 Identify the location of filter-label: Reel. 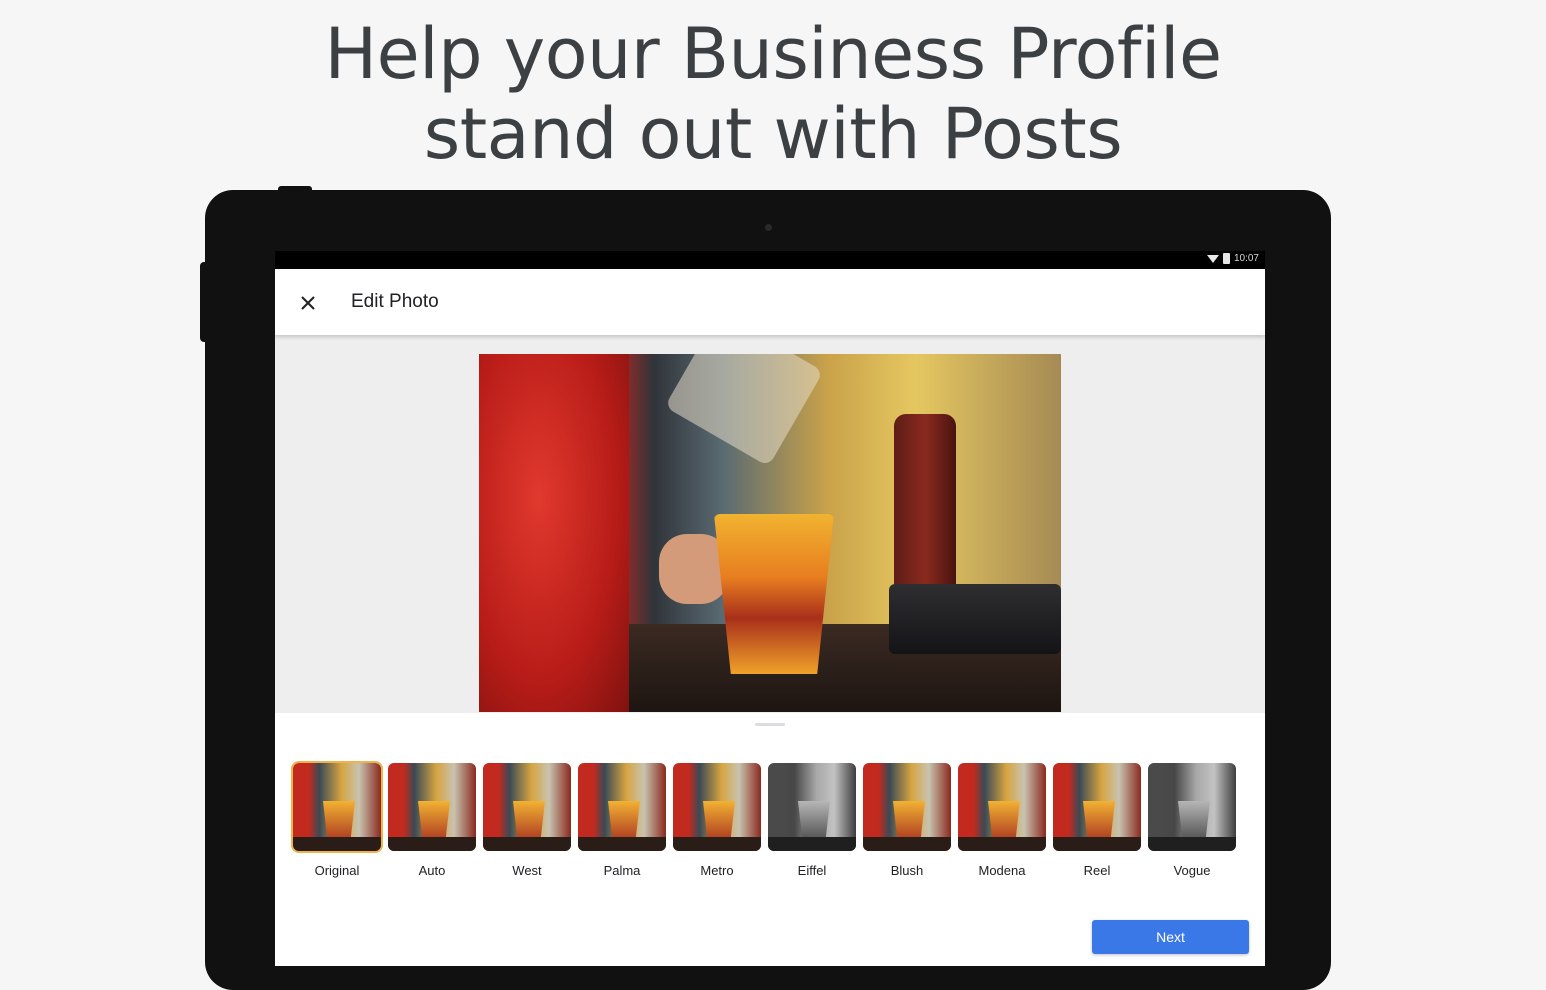
(1097, 870).